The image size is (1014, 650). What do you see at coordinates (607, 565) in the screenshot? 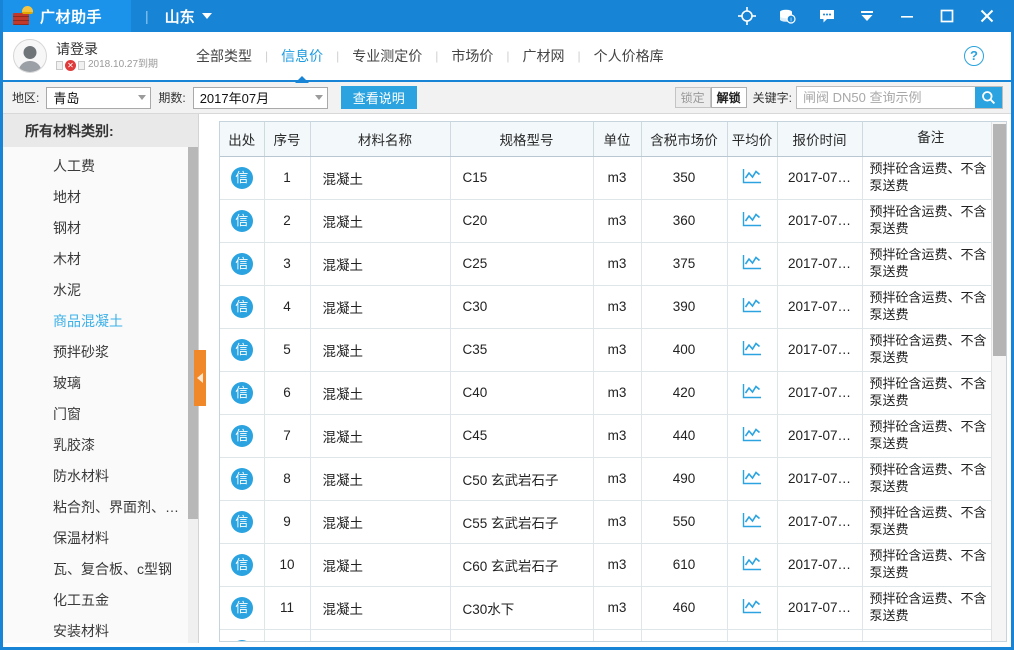
I see `table-row: 信 10 混凝土 C60 玄武岩石子 m3 610 2017-07… 预拌砼含运费、不含泵送费` at bounding box center [607, 565].